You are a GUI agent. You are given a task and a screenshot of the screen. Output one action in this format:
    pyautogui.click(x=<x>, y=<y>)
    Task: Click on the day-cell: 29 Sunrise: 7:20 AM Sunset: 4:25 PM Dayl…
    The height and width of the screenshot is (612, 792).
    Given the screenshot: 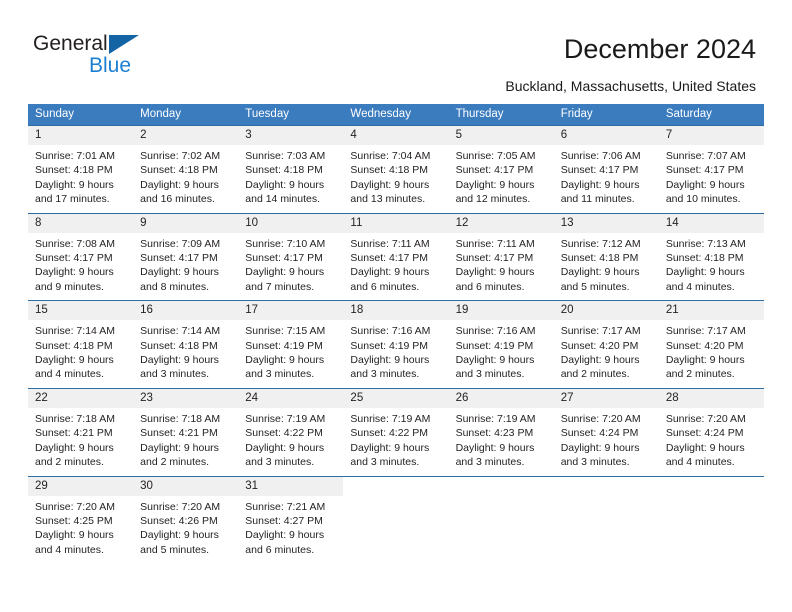 What is the action you would take?
    pyautogui.click(x=81, y=520)
    